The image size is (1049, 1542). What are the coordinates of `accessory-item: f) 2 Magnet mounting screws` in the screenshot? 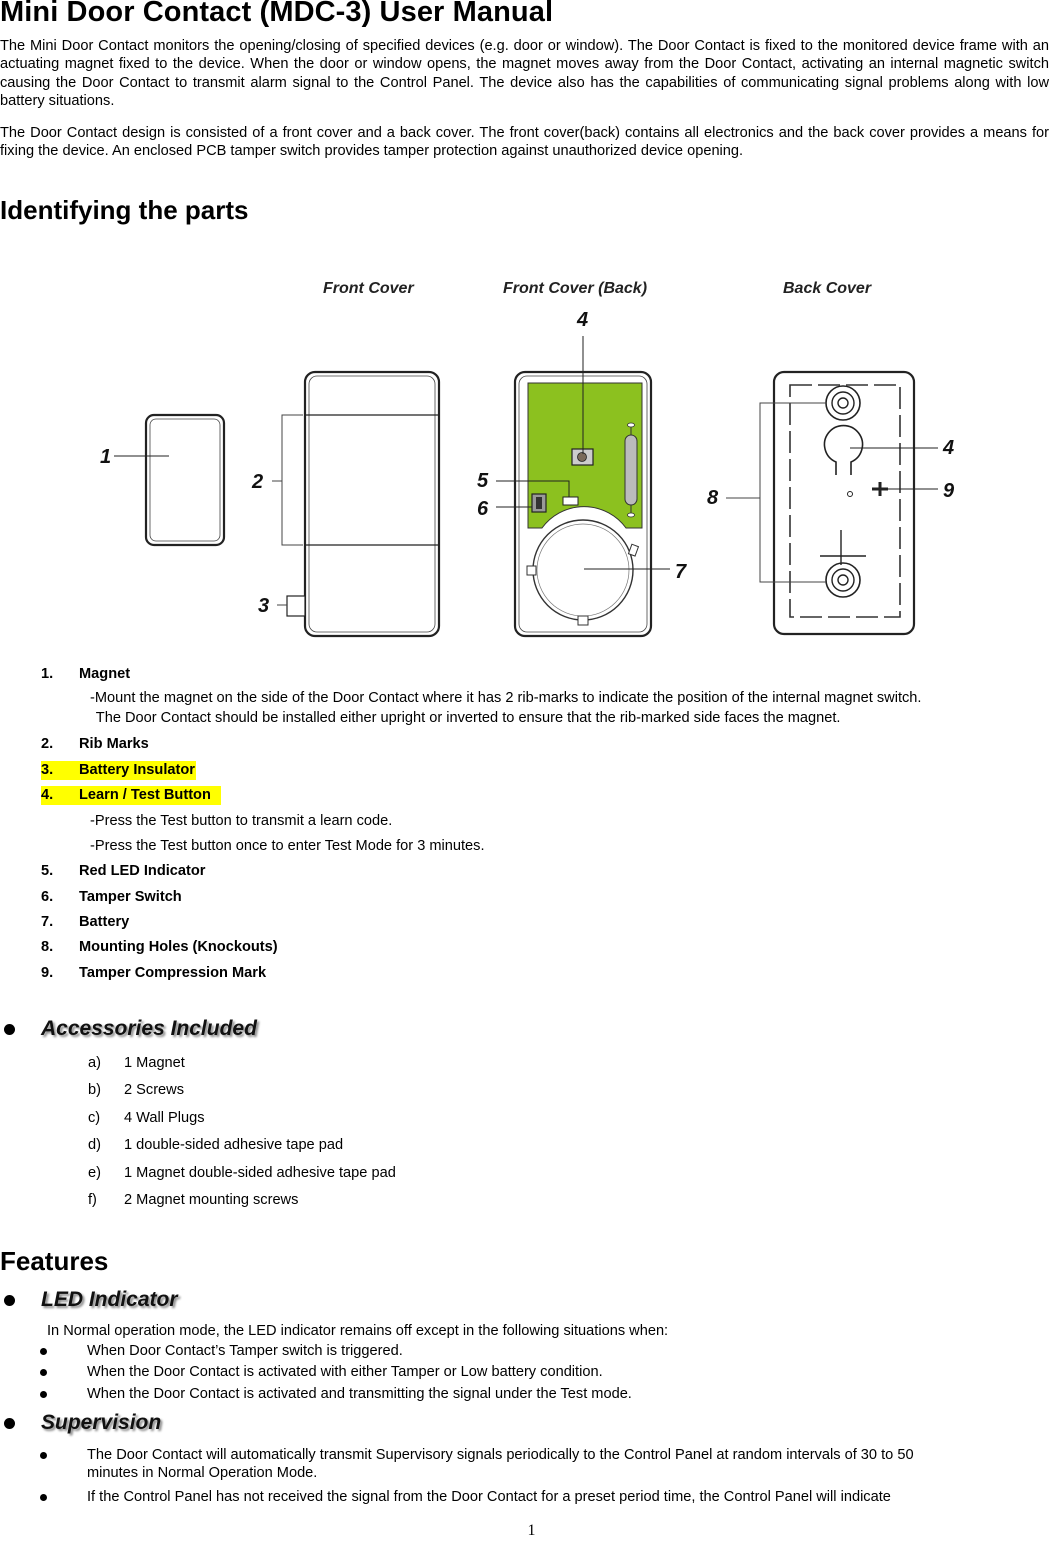 It's located at (193, 1200).